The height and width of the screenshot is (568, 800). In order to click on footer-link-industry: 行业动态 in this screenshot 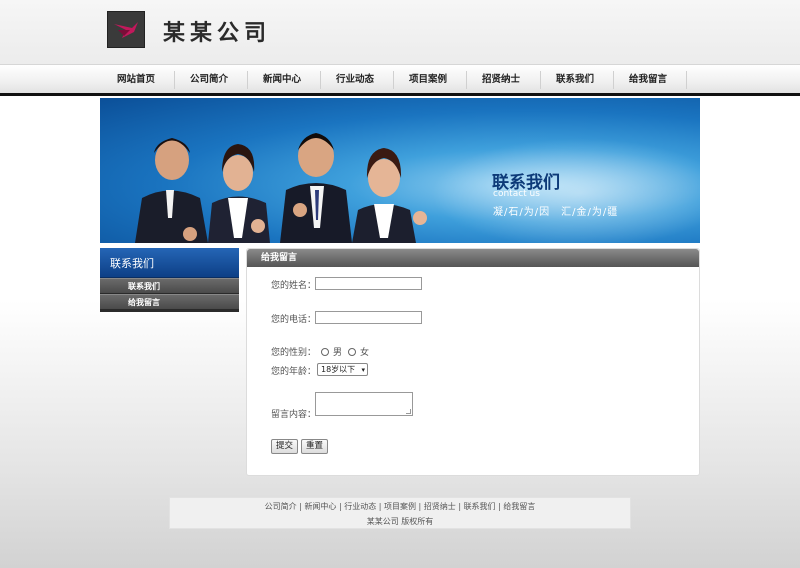, I will do `click(360, 506)`.